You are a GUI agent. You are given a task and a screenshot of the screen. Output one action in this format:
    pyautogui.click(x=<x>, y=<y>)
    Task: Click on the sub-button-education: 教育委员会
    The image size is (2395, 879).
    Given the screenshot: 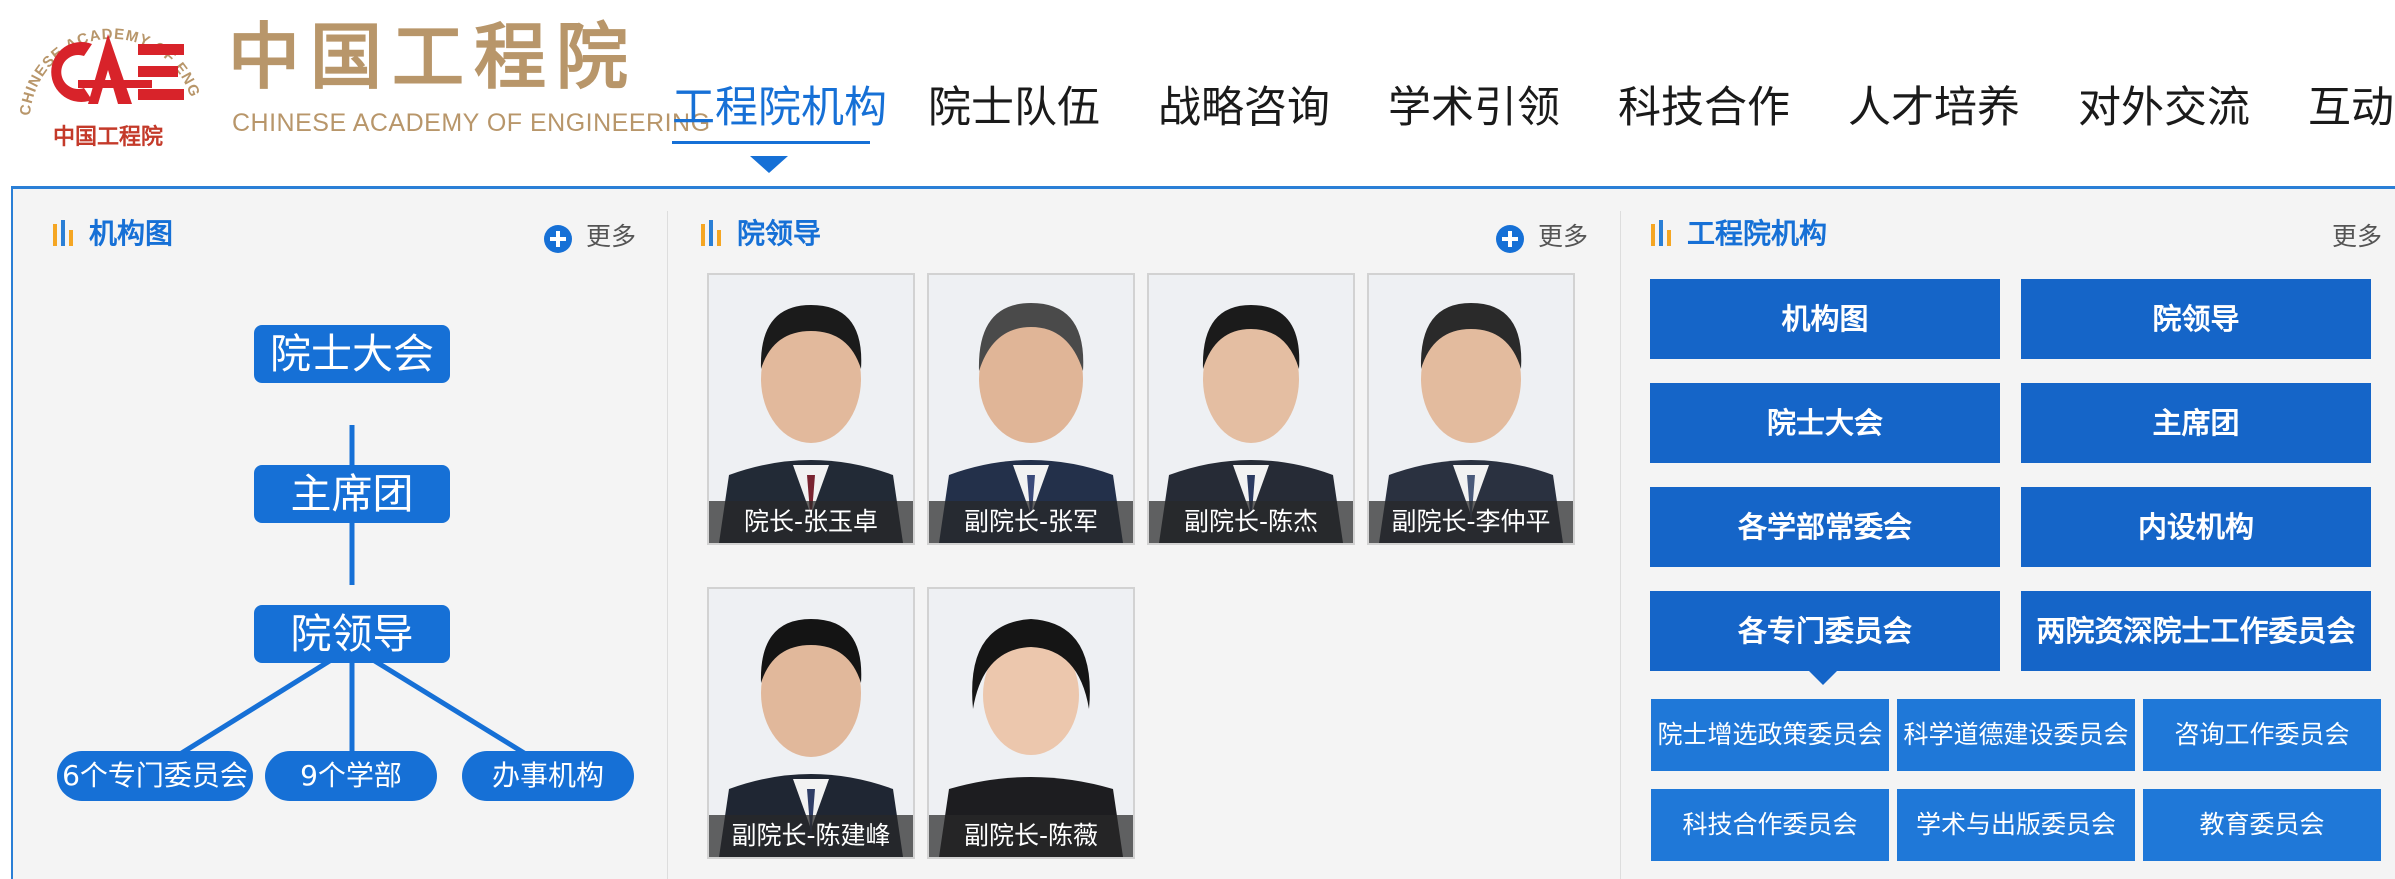 What is the action you would take?
    pyautogui.click(x=2262, y=825)
    